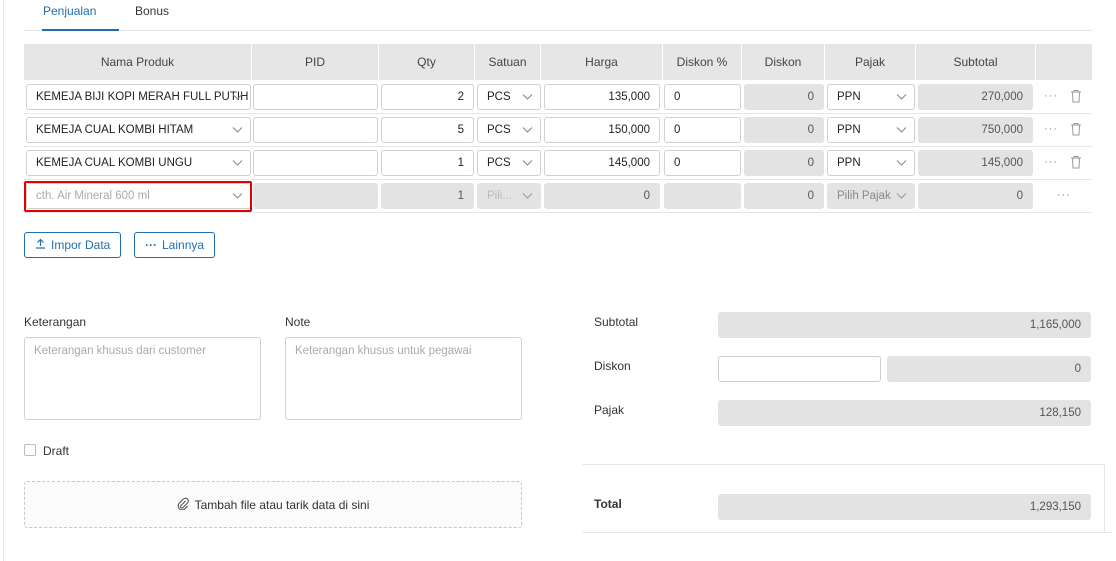 Image resolution: width=1116 pixels, height=561 pixels. Describe the element at coordinates (975, 97) in the screenshot. I see `subtotal-value: 270,000` at that location.